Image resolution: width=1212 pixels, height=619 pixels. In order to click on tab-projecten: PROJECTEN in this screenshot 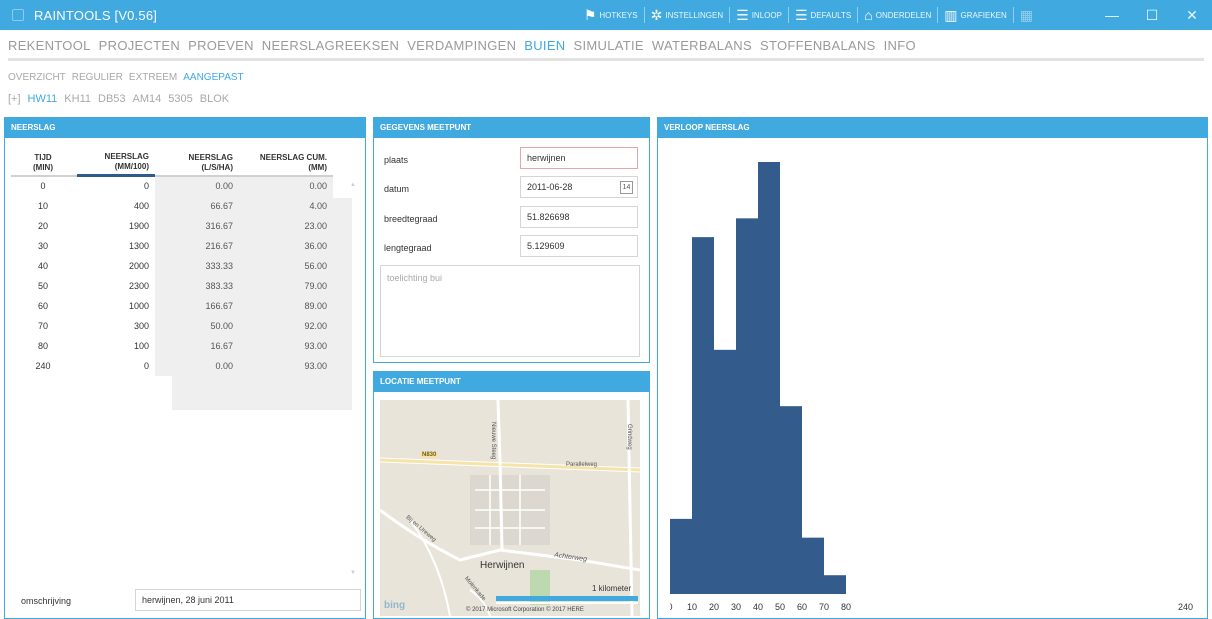, I will do `click(139, 45)`.